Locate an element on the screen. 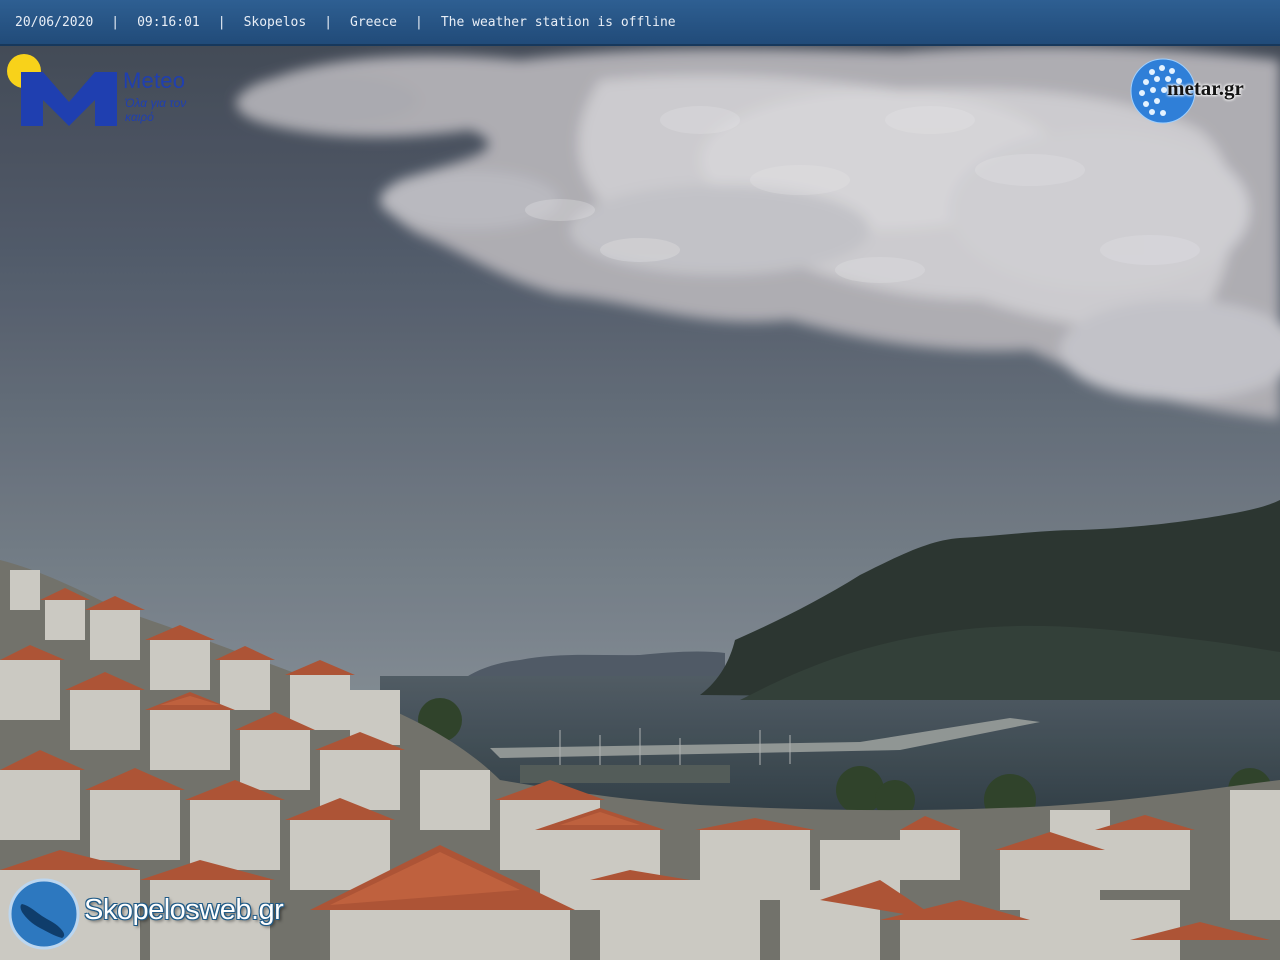  location-text: Skopelos is located at coordinates (275, 22).